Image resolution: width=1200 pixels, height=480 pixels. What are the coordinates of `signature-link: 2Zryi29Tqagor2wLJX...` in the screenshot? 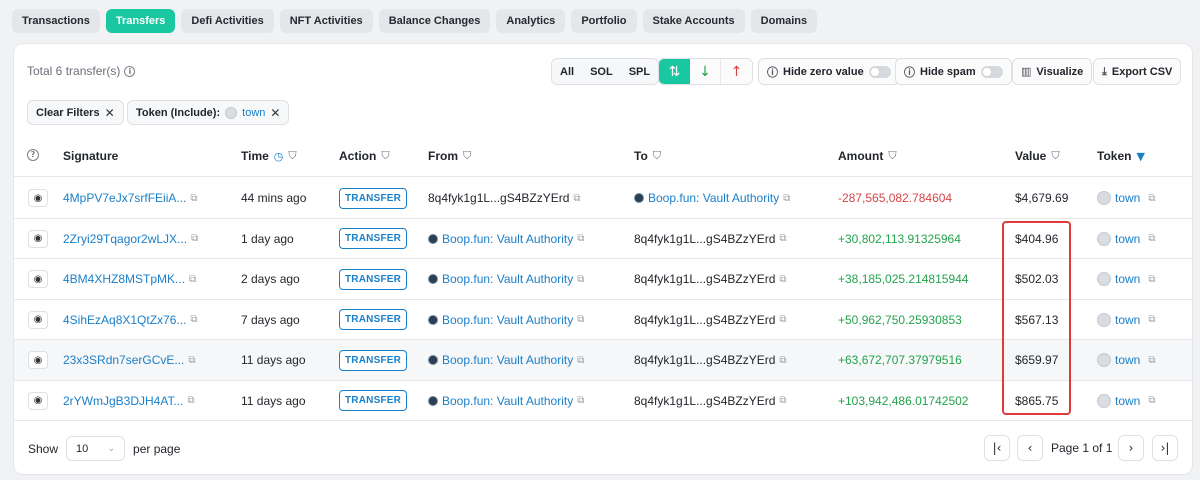 It's located at (125, 239).